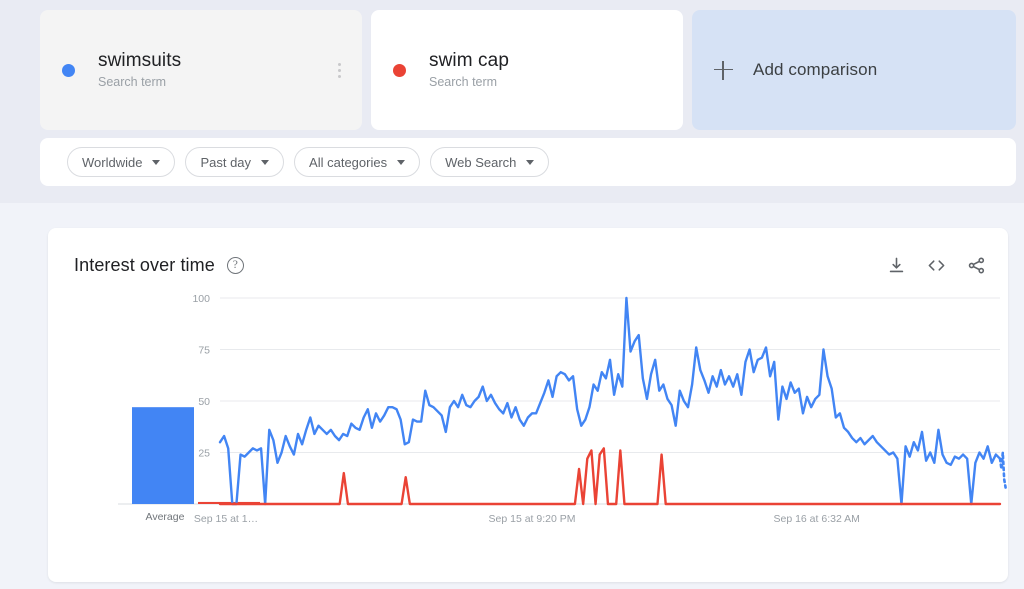 The image size is (1024, 589). Describe the element at coordinates (976, 265) in the screenshot. I see `share-icon` at that location.